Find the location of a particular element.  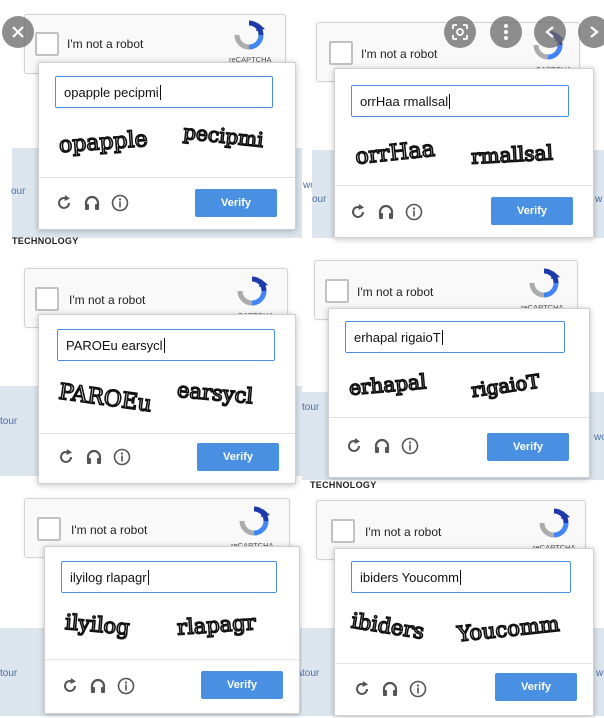

previous-button is located at coordinates (550, 32).